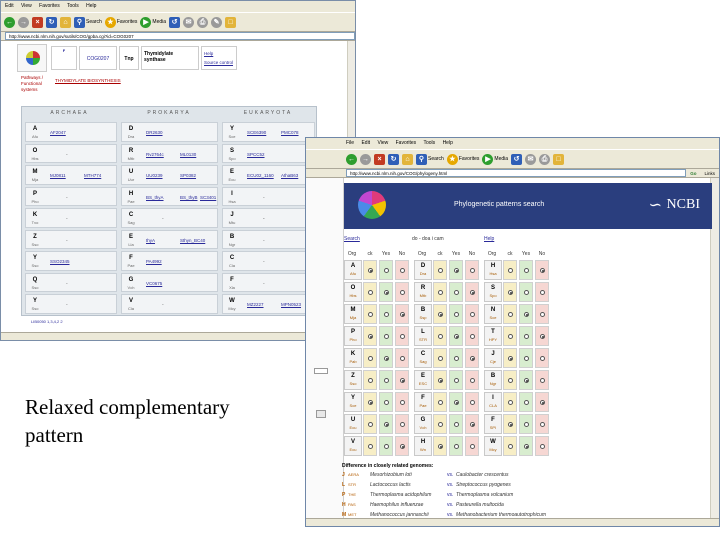 The height and width of the screenshot is (540, 720). What do you see at coordinates (98, 58) in the screenshot?
I see `cog-id: COG0207` at bounding box center [98, 58].